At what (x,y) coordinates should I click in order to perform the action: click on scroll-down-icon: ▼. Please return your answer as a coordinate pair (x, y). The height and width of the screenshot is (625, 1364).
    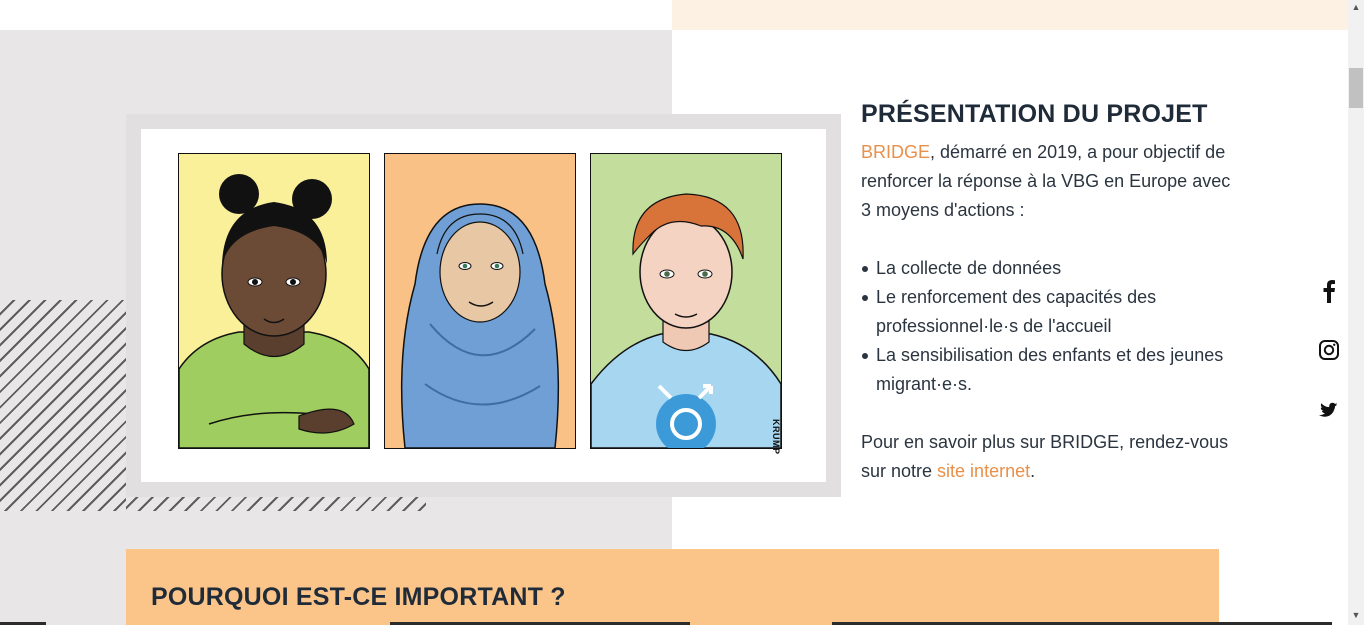
    Looking at the image, I should click on (1356, 615).